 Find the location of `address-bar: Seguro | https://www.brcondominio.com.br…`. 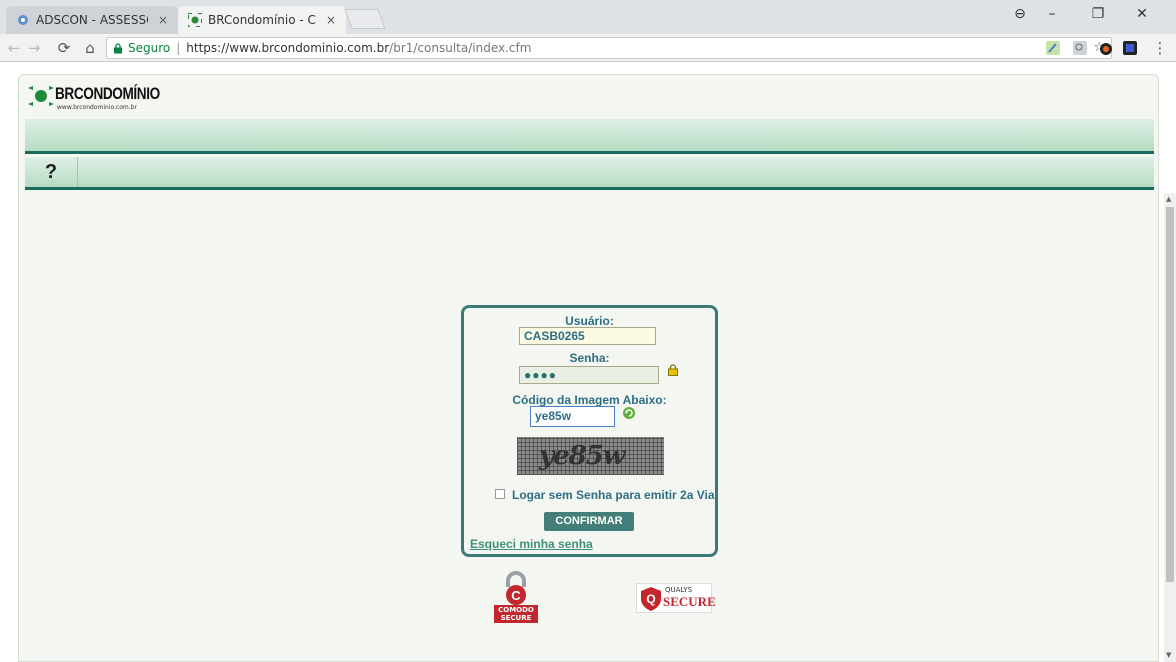

address-bar: Seguro | https://www.brcondominio.com.br… is located at coordinates (609, 48).